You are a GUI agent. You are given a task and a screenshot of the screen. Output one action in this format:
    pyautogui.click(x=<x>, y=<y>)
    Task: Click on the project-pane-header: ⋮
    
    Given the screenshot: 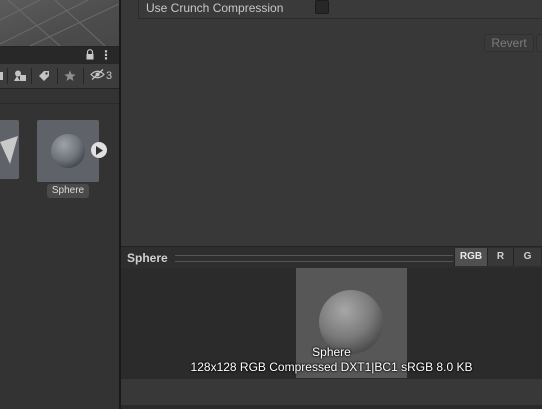 What is the action you would take?
    pyautogui.click(x=59, y=55)
    